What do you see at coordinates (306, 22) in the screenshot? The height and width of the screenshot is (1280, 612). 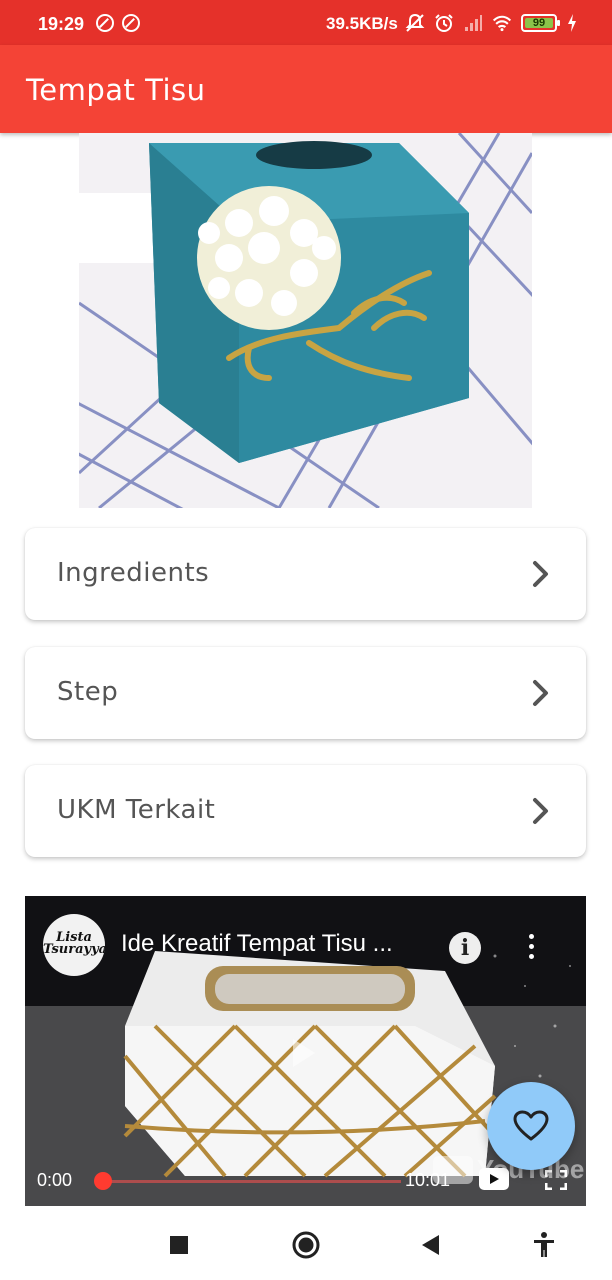 I see `status-bar: 19:29 39.5KB/s 99` at bounding box center [306, 22].